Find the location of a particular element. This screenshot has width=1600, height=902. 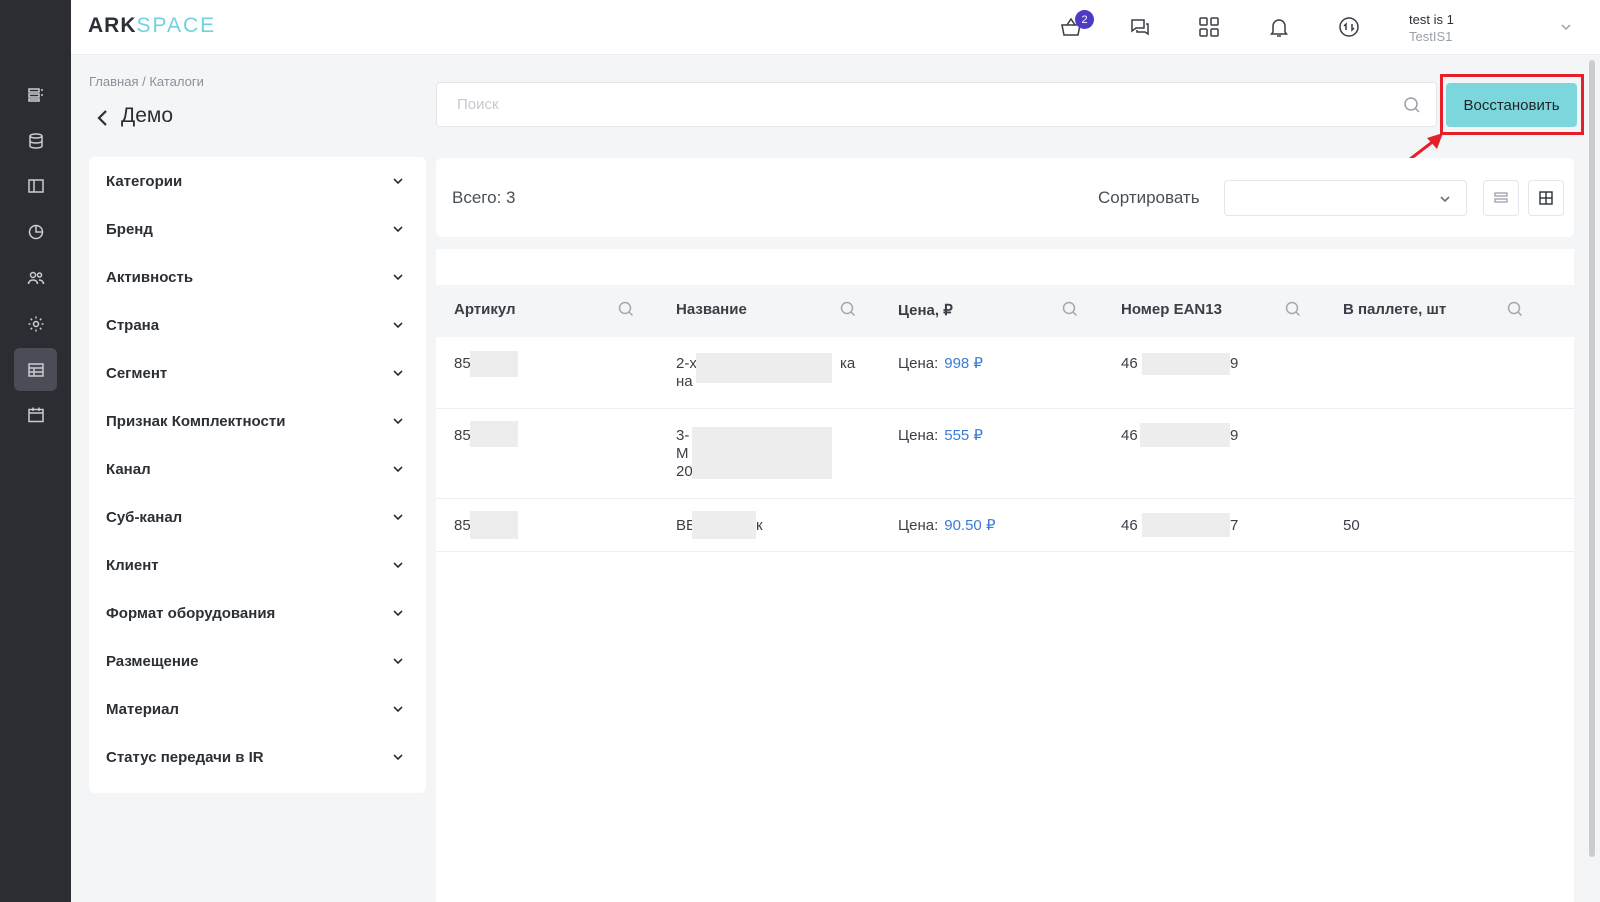

cell-name-line3: 20 is located at coordinates (684, 471).